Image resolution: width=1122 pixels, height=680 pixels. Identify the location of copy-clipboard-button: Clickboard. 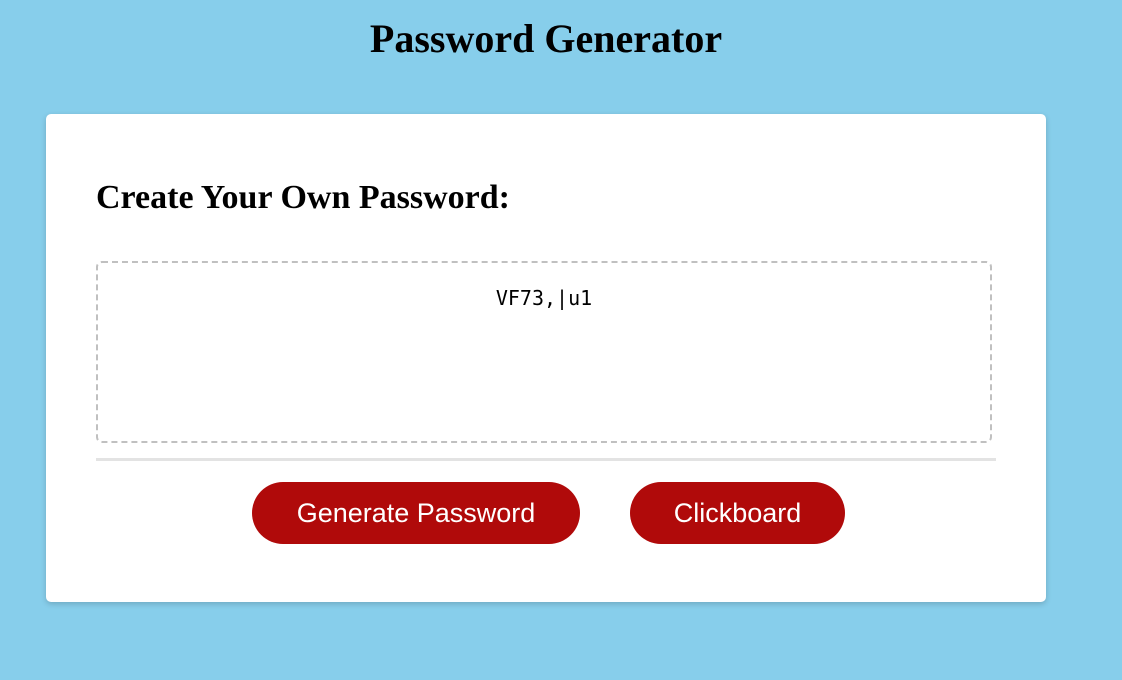
(737, 513).